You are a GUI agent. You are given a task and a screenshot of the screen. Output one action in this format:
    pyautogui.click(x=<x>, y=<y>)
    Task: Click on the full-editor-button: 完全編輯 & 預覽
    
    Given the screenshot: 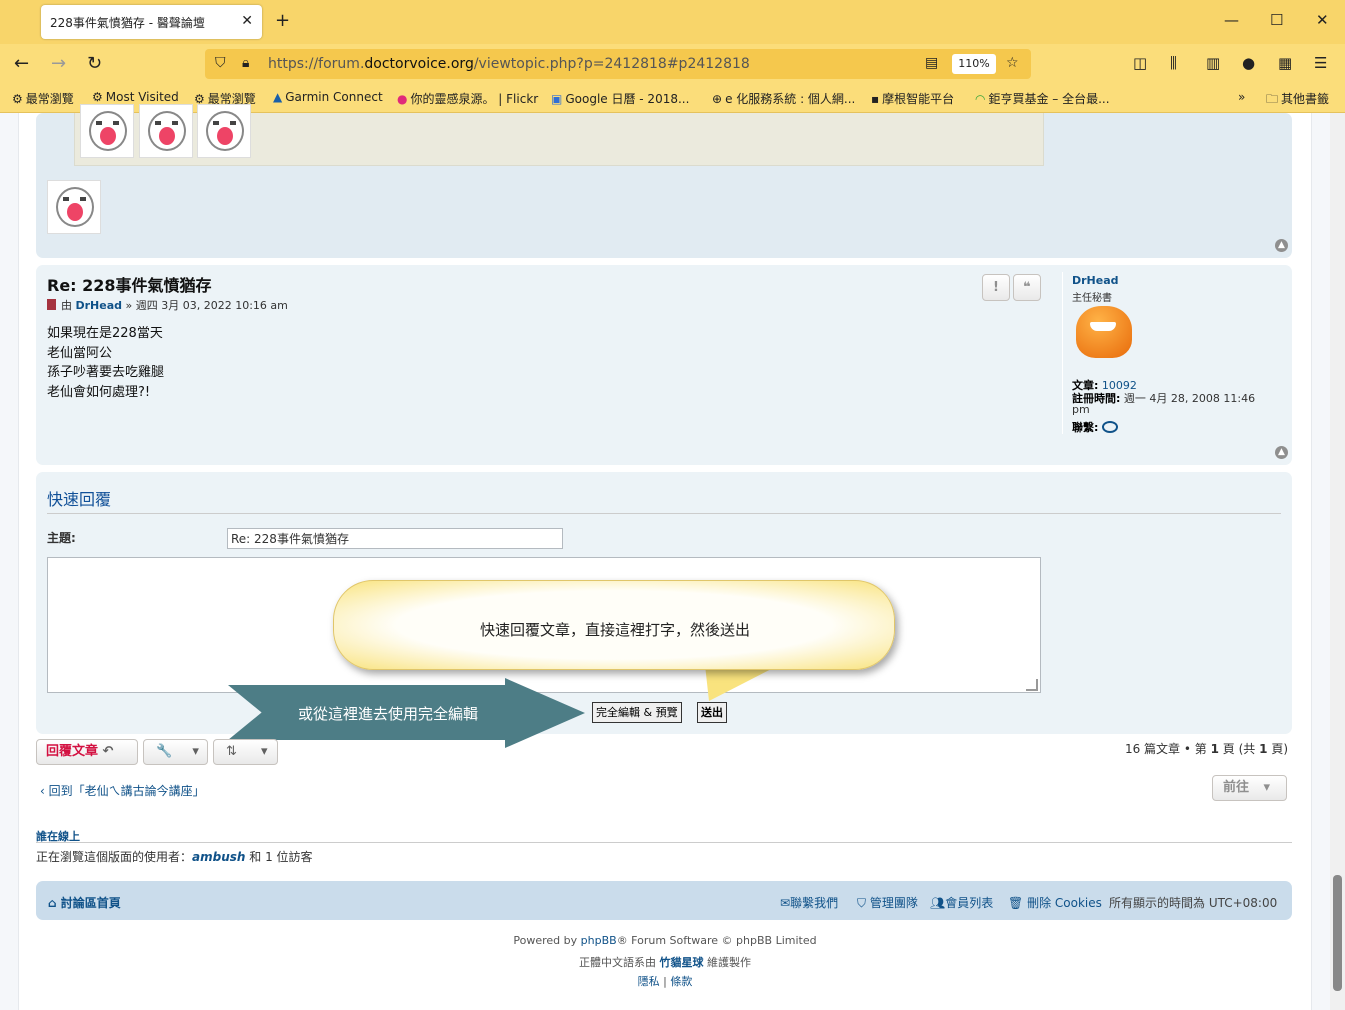 What is the action you would take?
    pyautogui.click(x=637, y=712)
    